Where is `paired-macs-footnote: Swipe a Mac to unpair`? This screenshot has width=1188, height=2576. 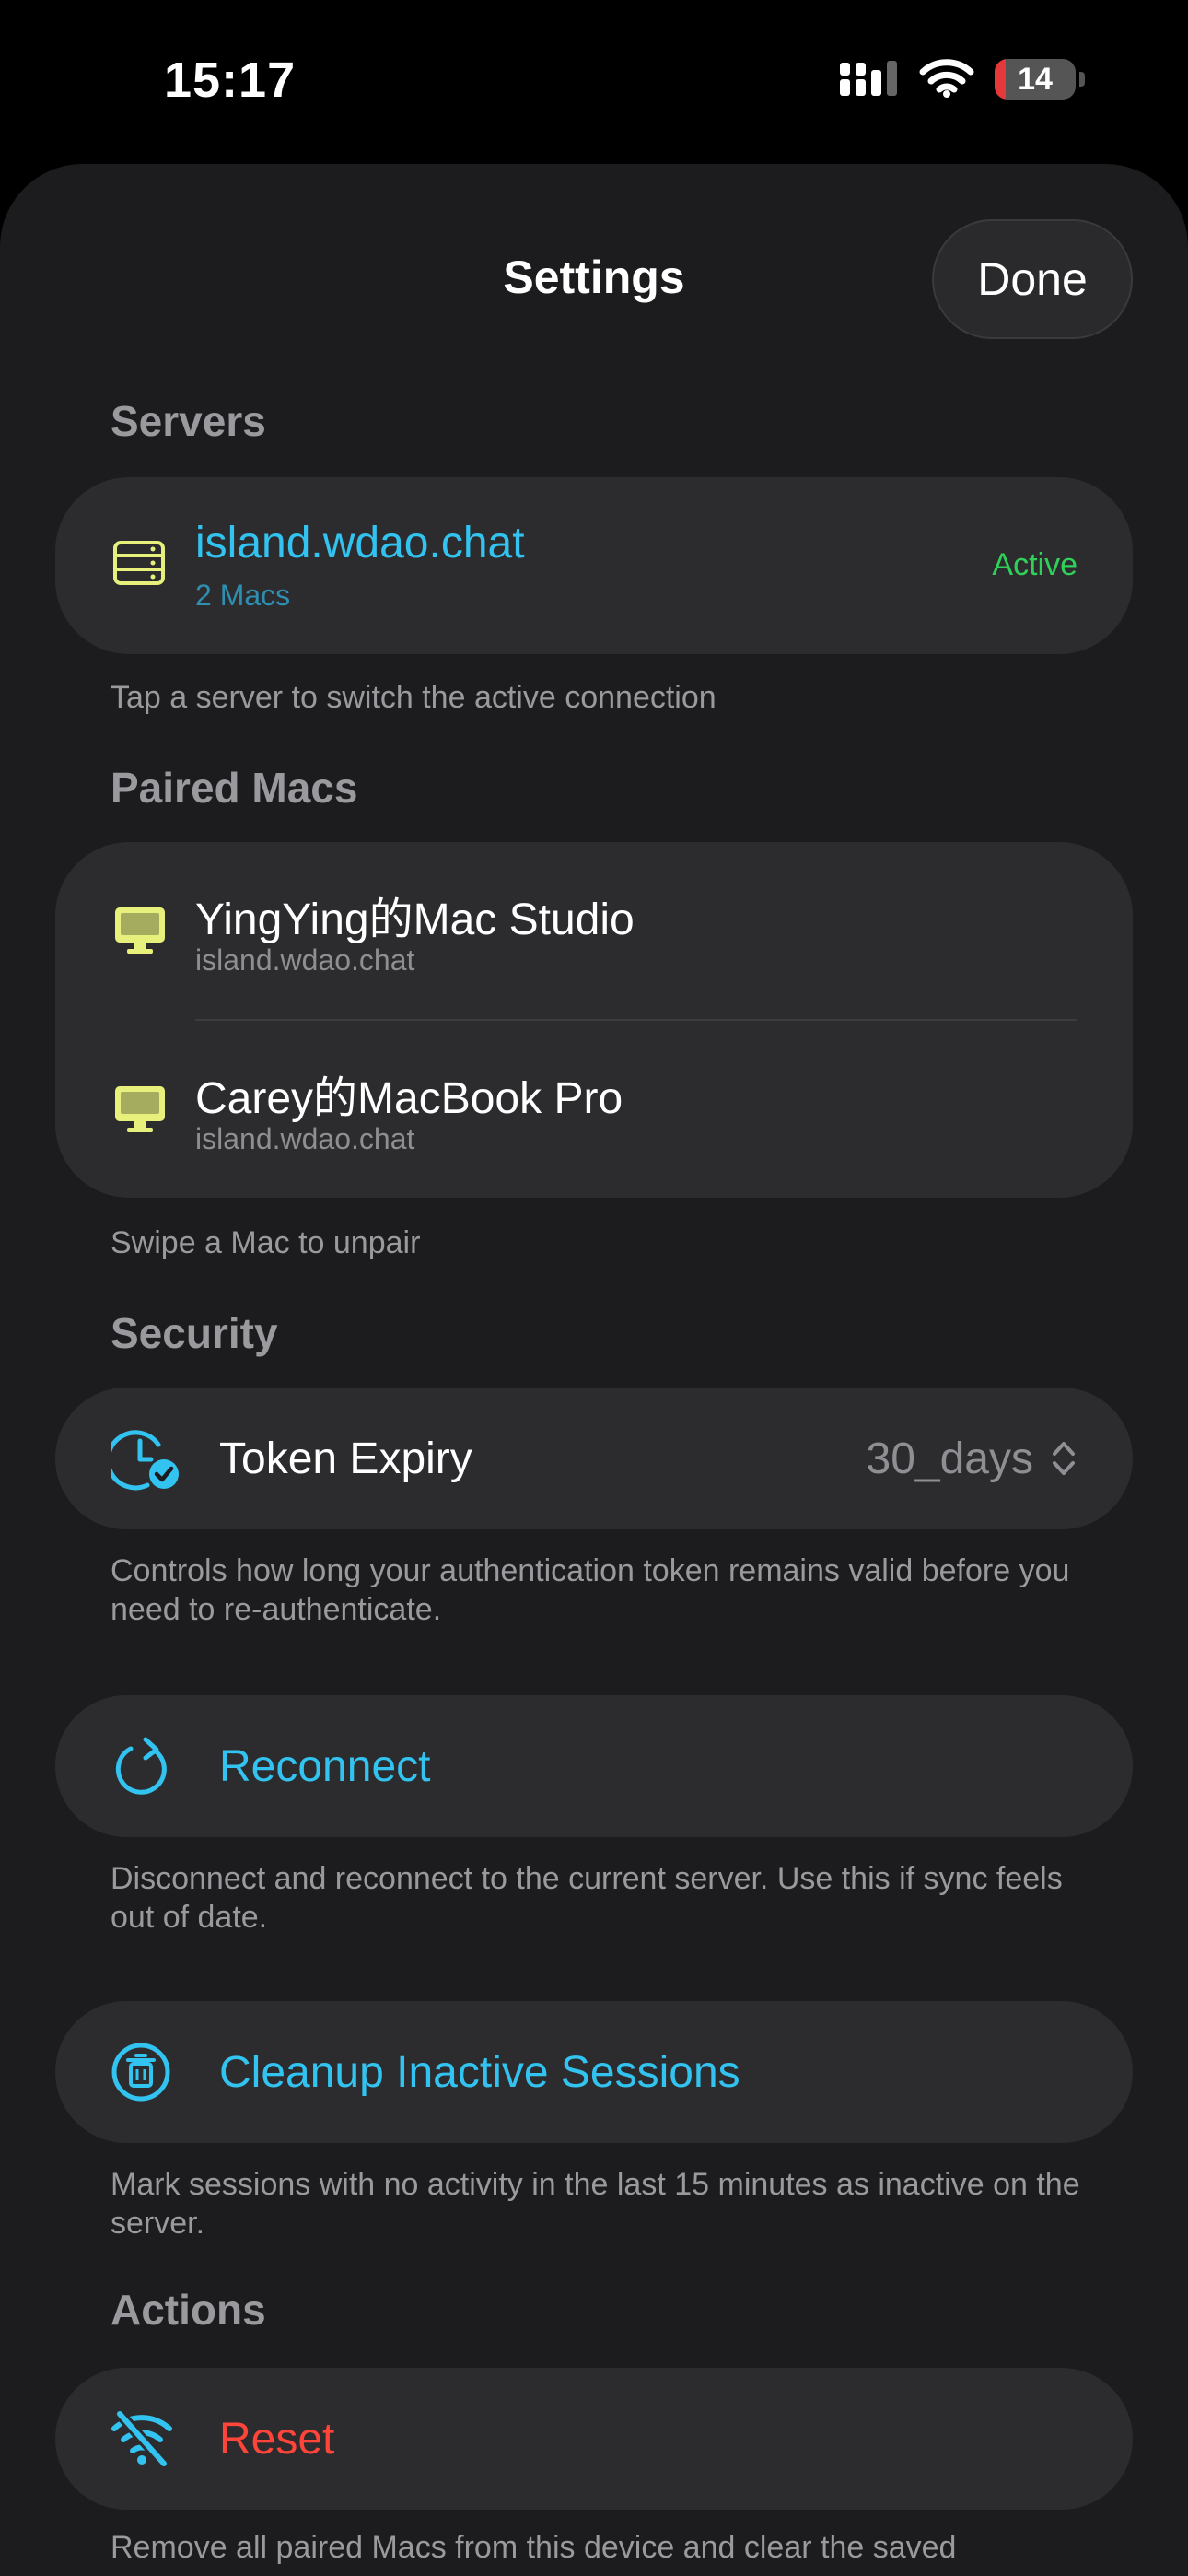
paired-macs-footnote: Swipe a Mac to unpair is located at coordinates (266, 1242).